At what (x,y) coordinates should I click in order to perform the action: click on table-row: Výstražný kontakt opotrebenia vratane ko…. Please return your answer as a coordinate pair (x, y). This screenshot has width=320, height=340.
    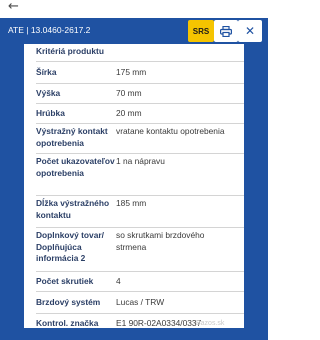
    Looking at the image, I should click on (140, 139).